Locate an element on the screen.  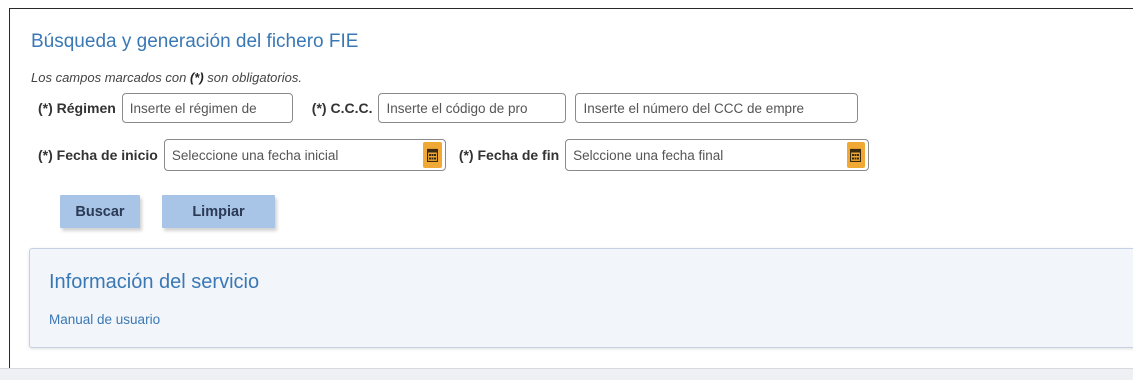
form-row-regimen-ccc: (*) Régimen (*) C.C.C. is located at coordinates (448, 108).